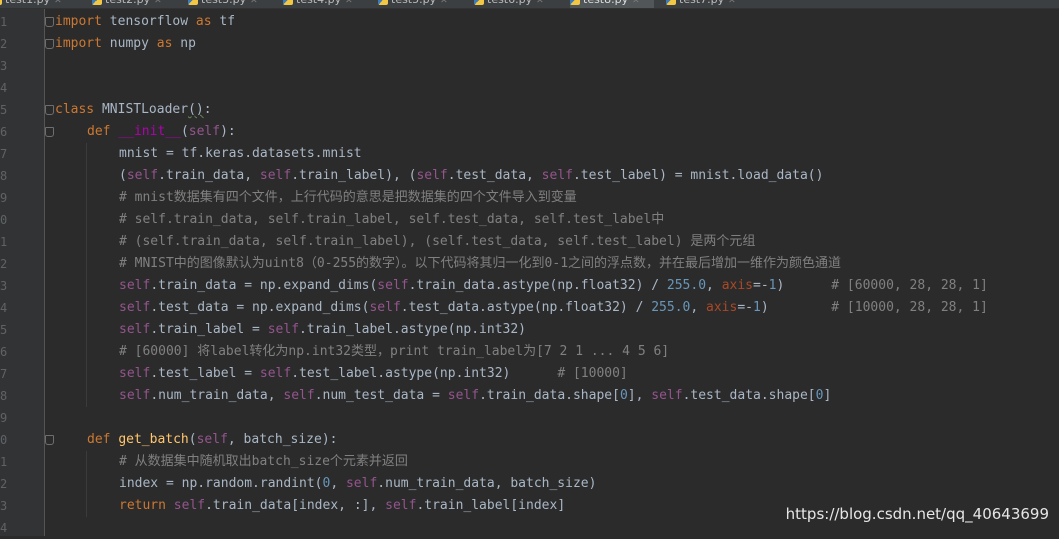 The image size is (1059, 539). I want to click on code-line: 4, so click(529, 88).